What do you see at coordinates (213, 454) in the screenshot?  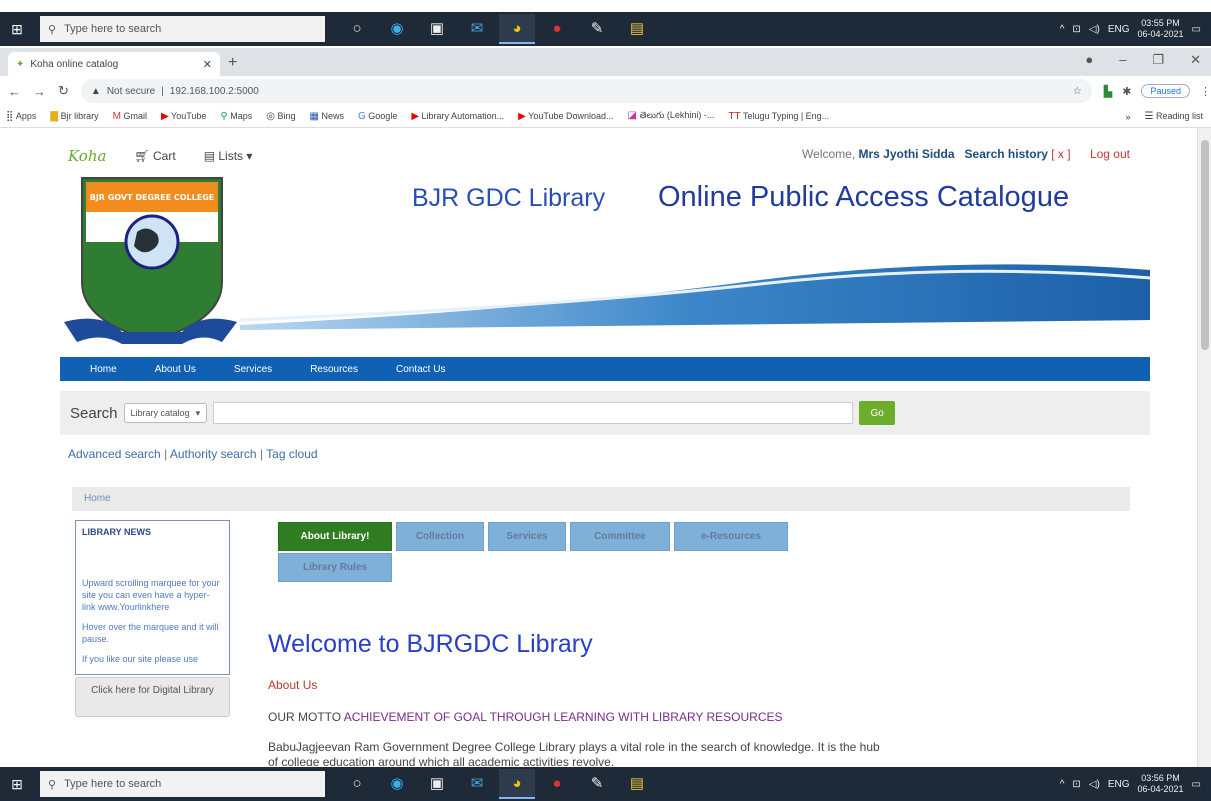 I see `authority-search-link: Authority search` at bounding box center [213, 454].